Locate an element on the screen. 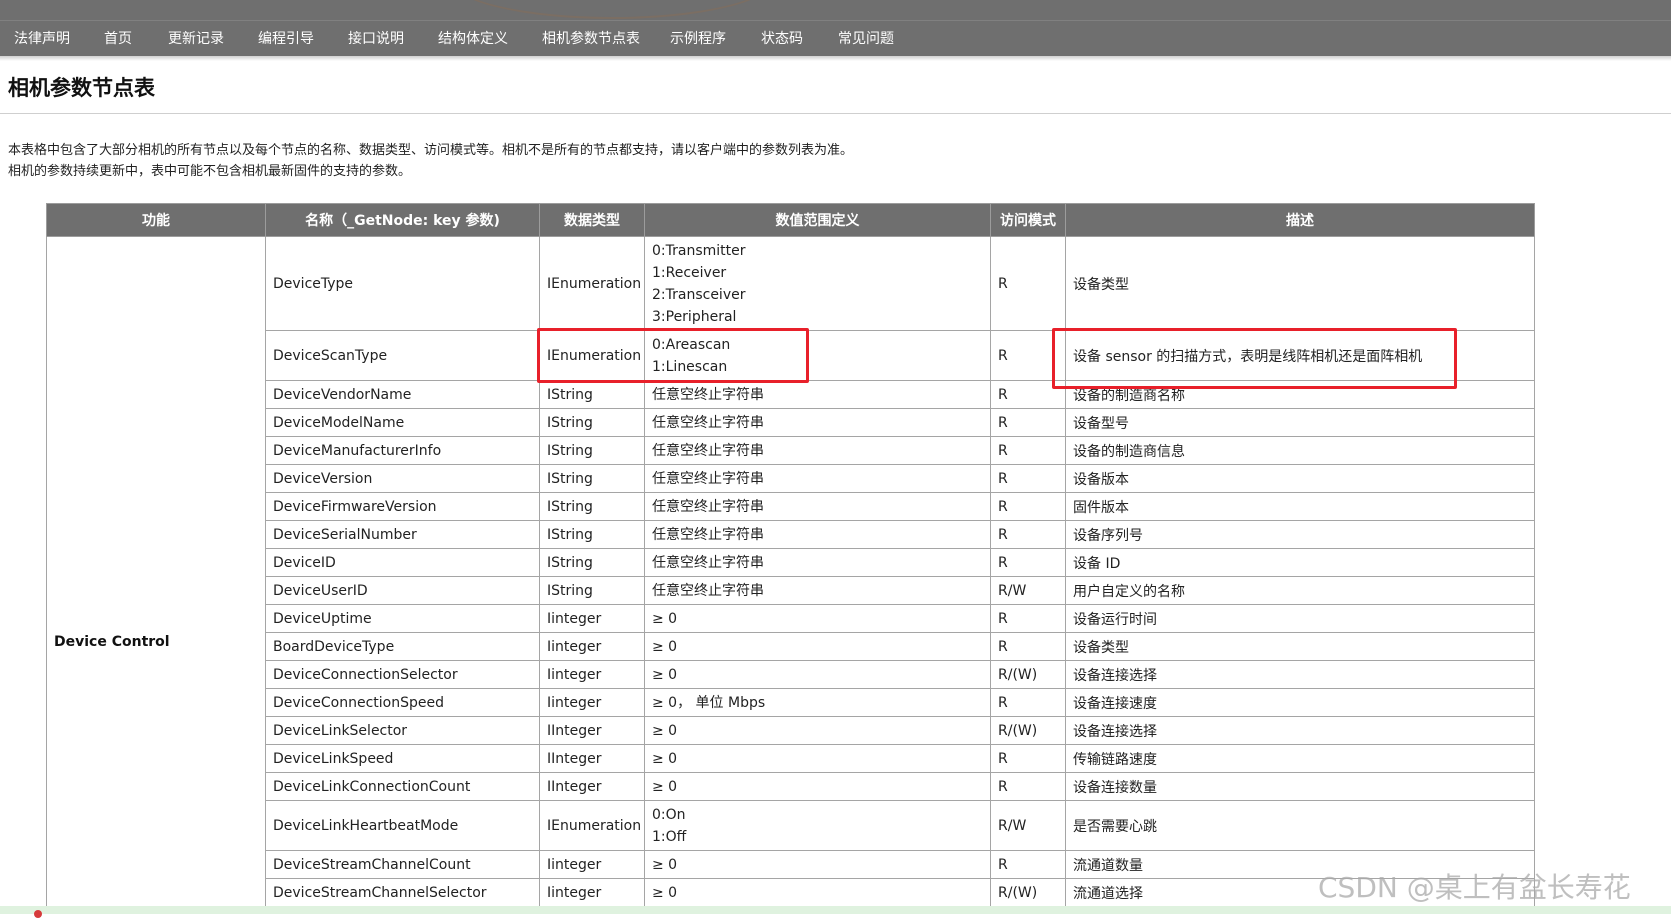 The height and width of the screenshot is (918, 1671). description-cell: 设备的制造商信息 is located at coordinates (1300, 450).